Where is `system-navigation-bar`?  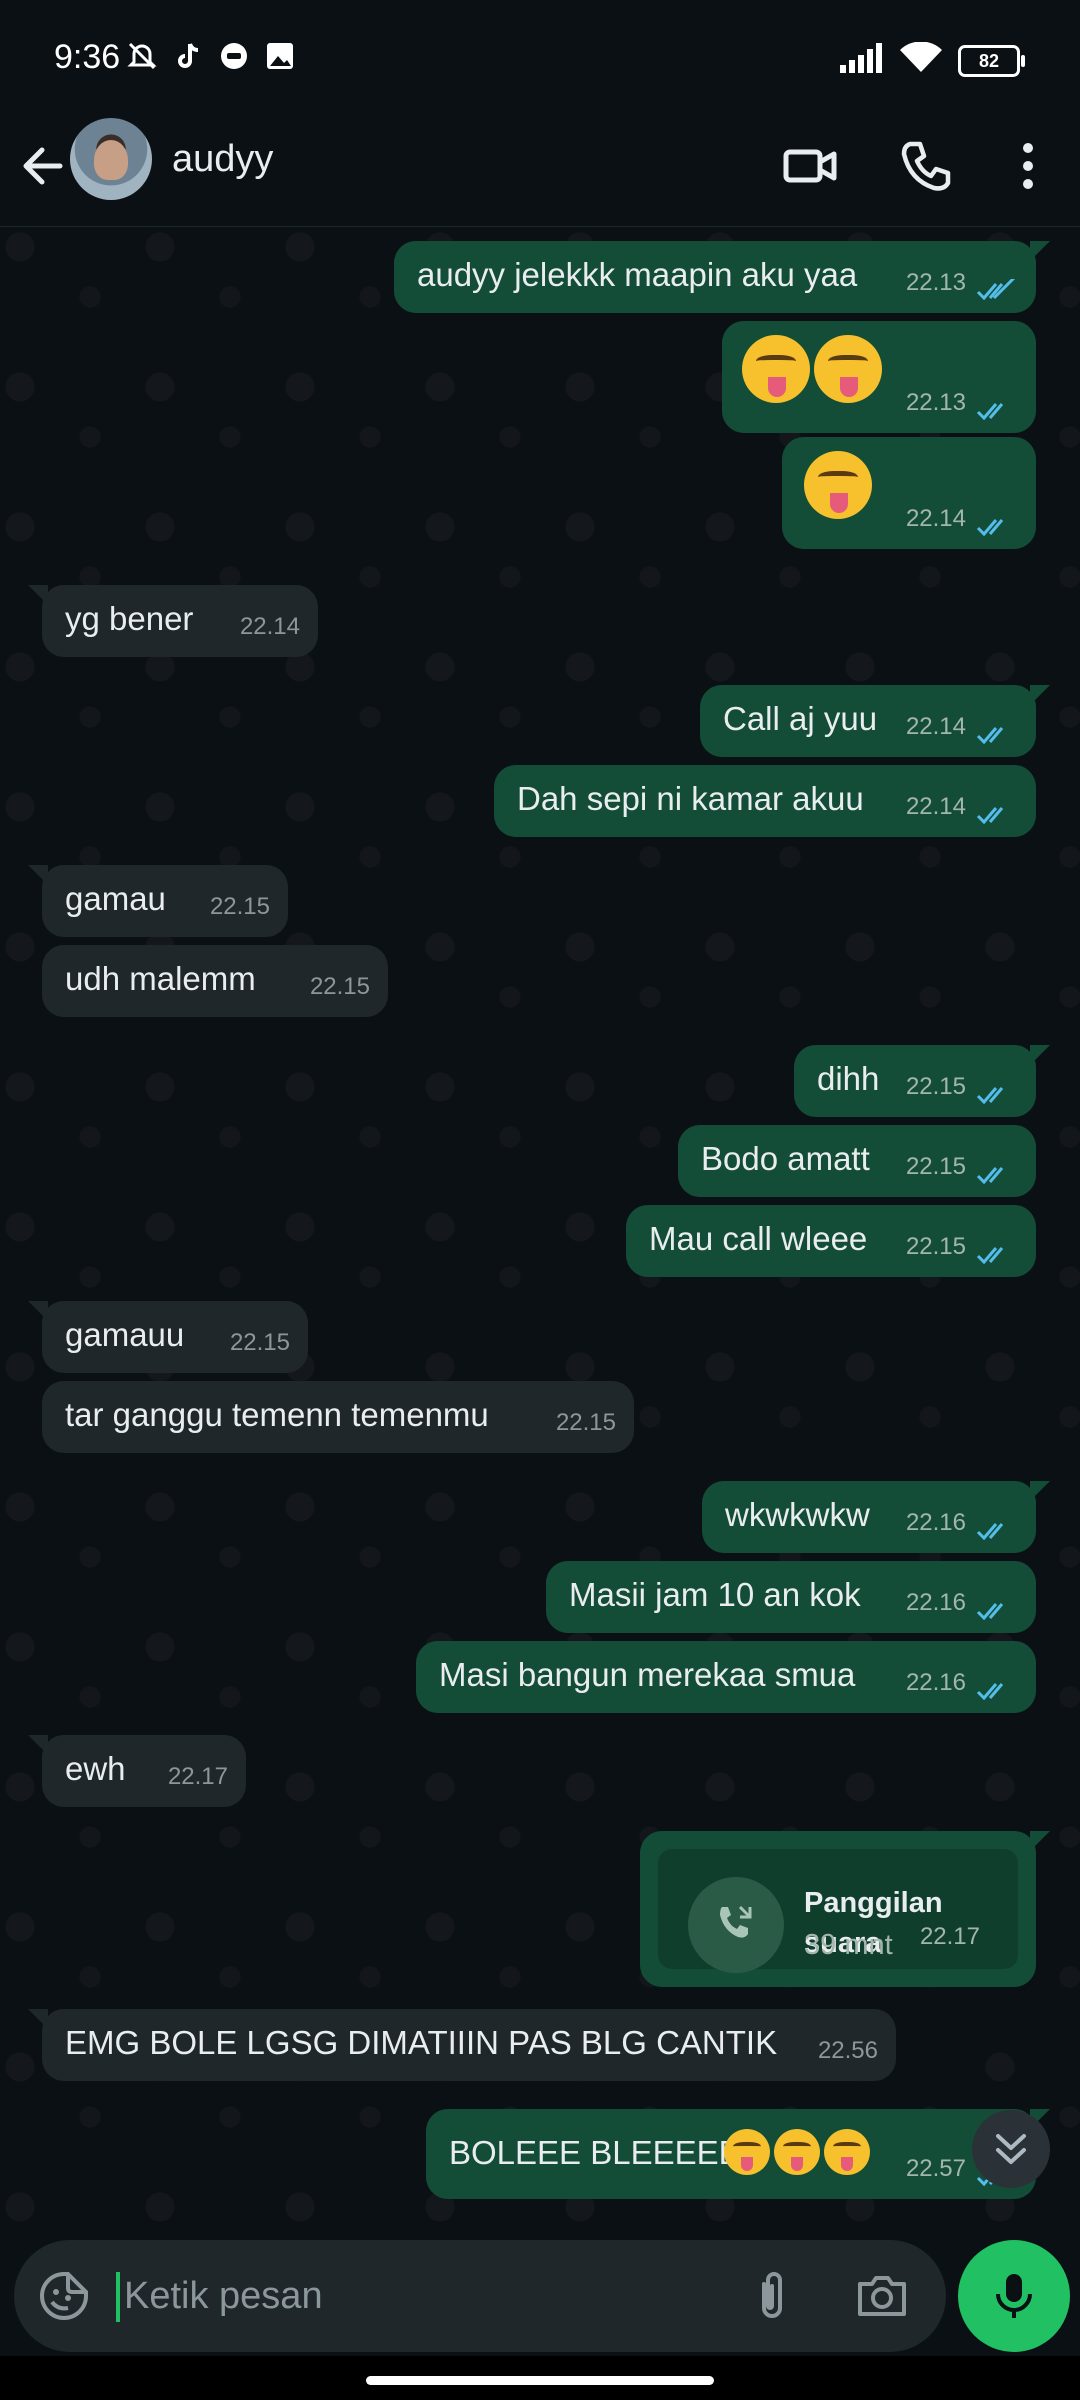
system-navigation-bar is located at coordinates (540, 2378).